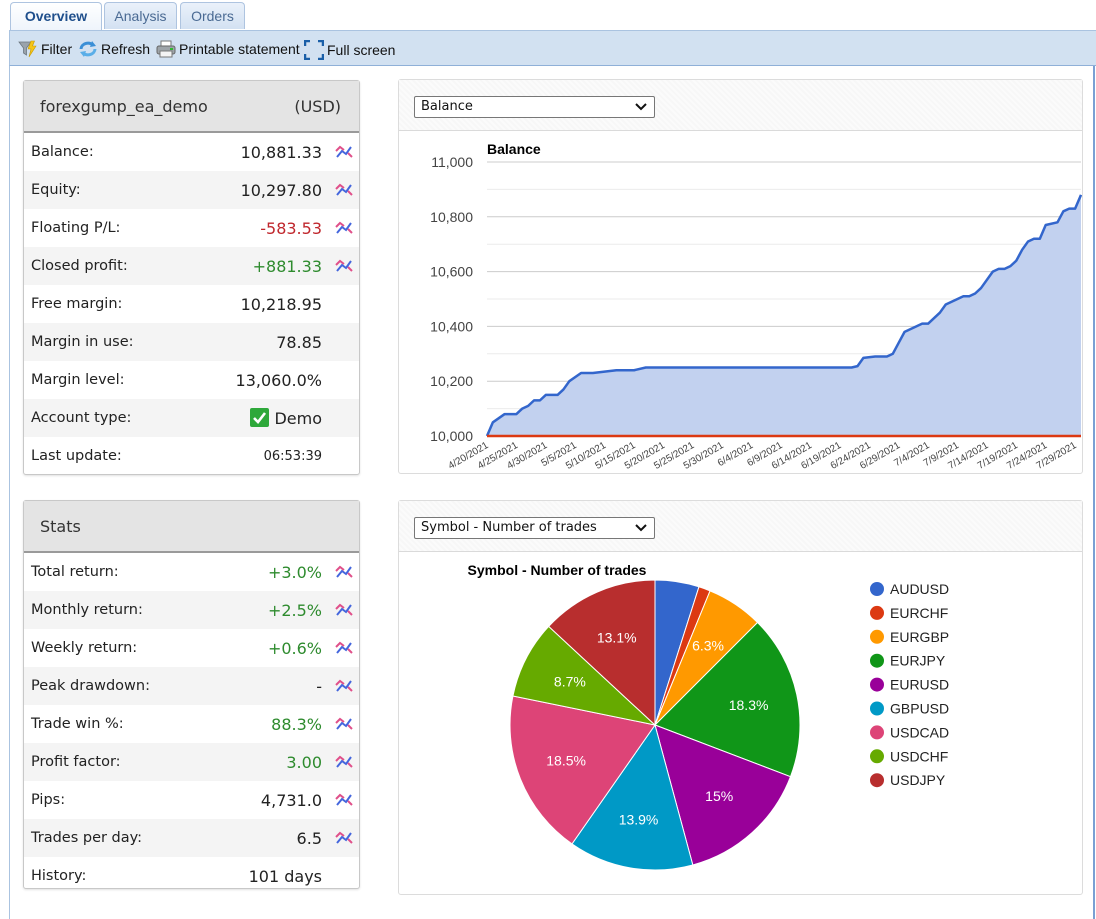 The height and width of the screenshot is (919, 1096). I want to click on checkmark-icon, so click(260, 417).